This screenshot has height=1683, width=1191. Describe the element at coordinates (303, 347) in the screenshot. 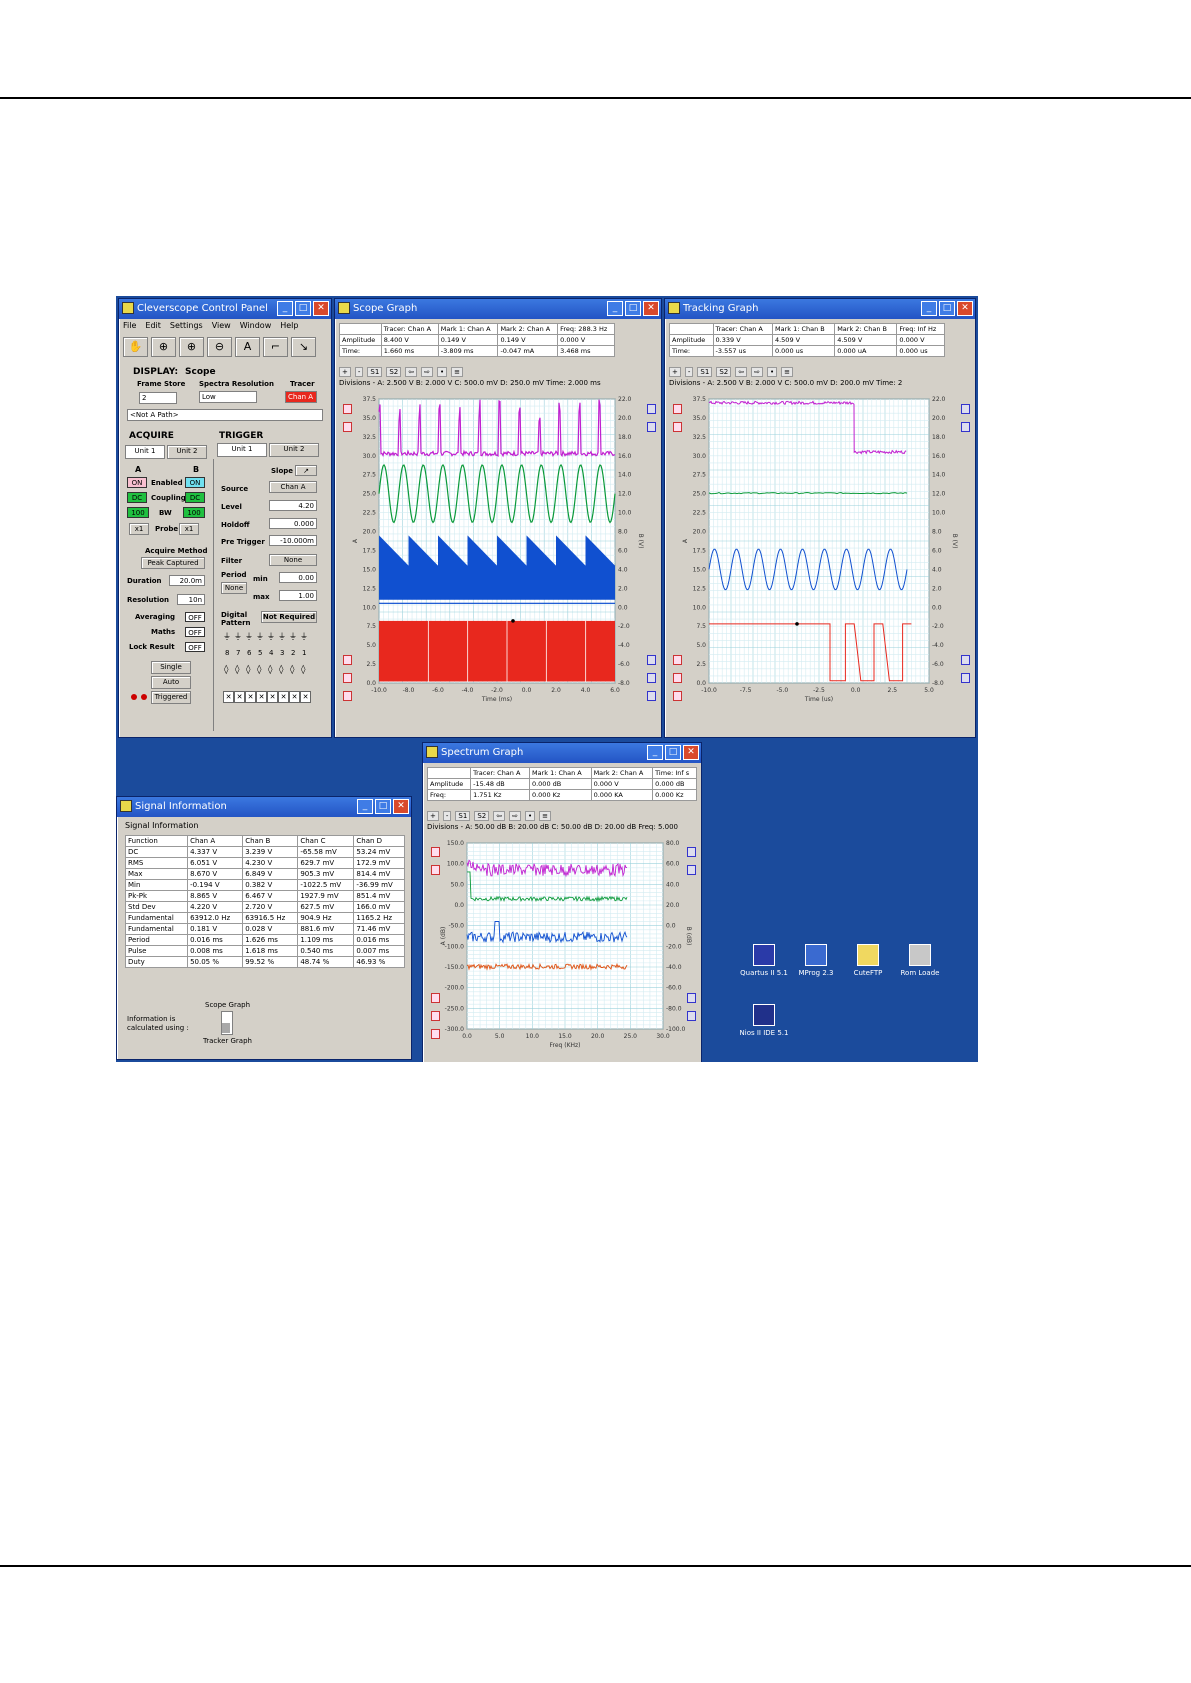

I see `pointer-icon: ↘` at that location.